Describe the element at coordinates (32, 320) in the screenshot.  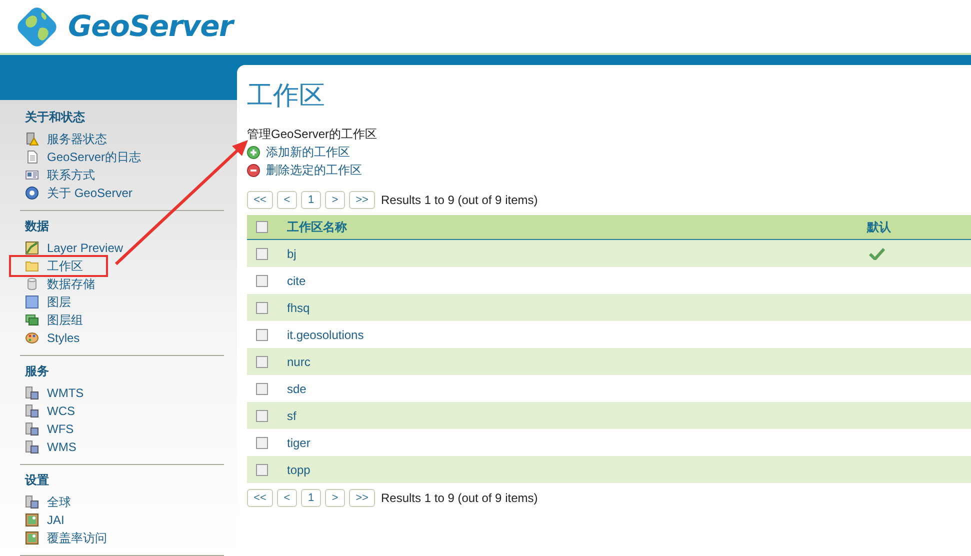
I see `layers-icon` at that location.